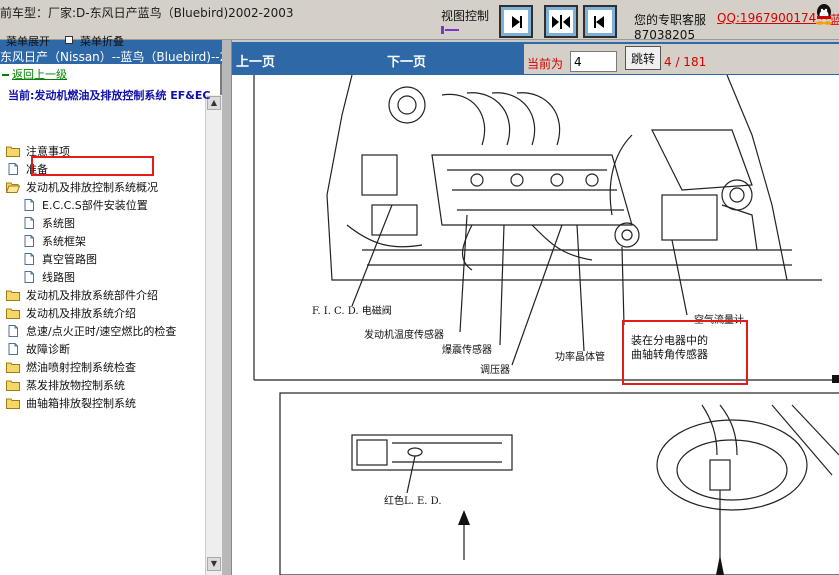  I want to click on tree-item: 系统图, so click(48, 223).